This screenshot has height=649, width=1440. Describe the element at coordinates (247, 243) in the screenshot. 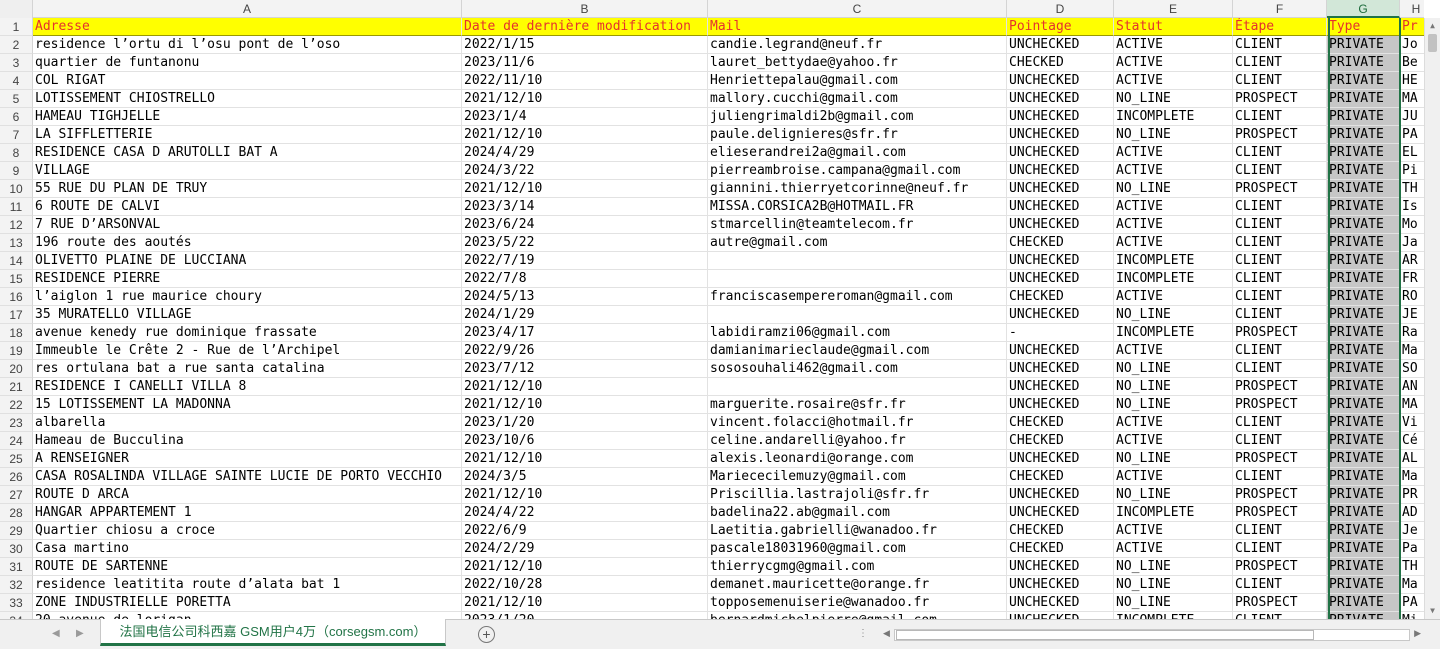

I see `cell: 196 route des aoutés` at that location.